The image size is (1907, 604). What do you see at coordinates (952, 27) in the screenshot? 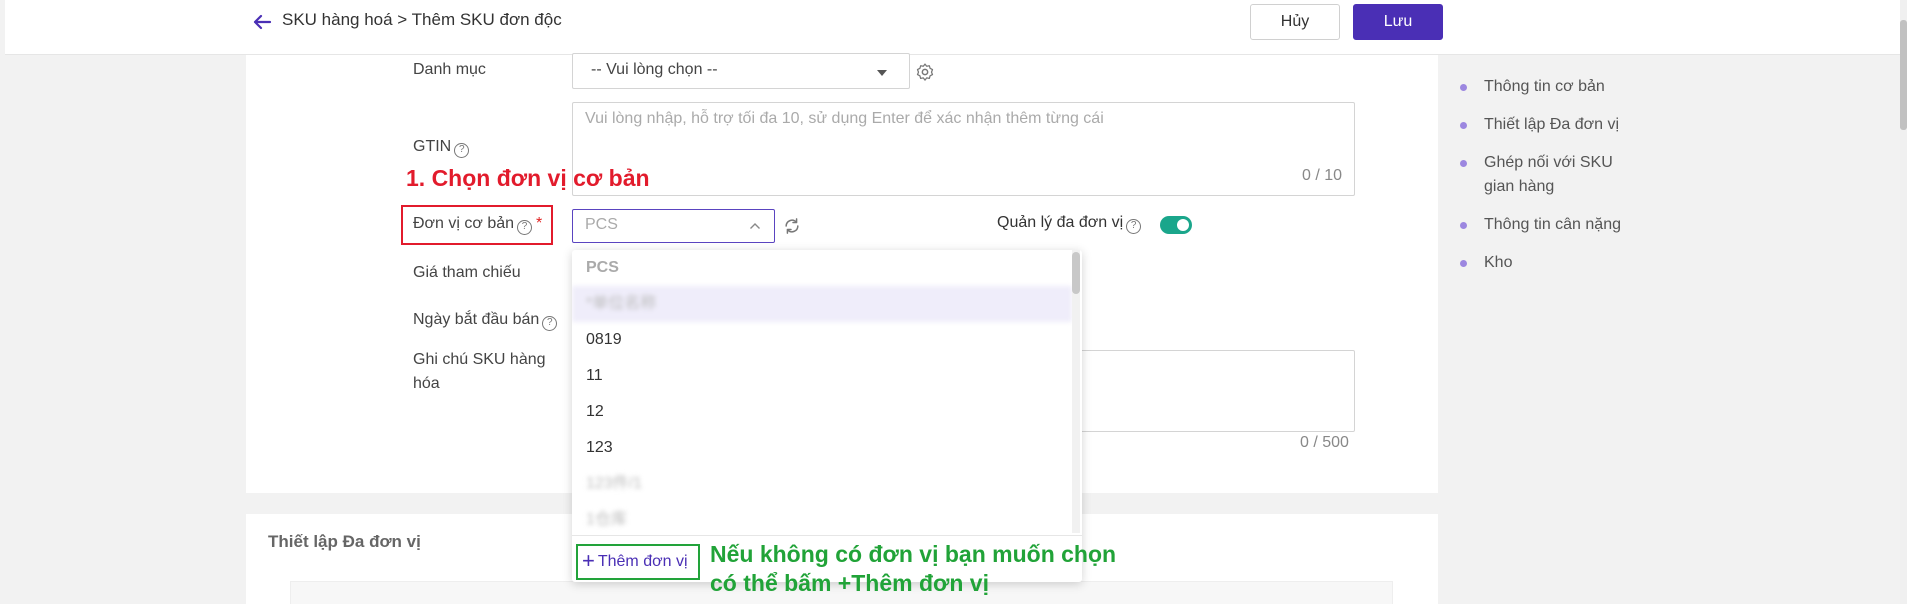
I see `page-header: SKU hàng hoá > Thêm SKU đơn độc Hủy Lưu` at bounding box center [952, 27].